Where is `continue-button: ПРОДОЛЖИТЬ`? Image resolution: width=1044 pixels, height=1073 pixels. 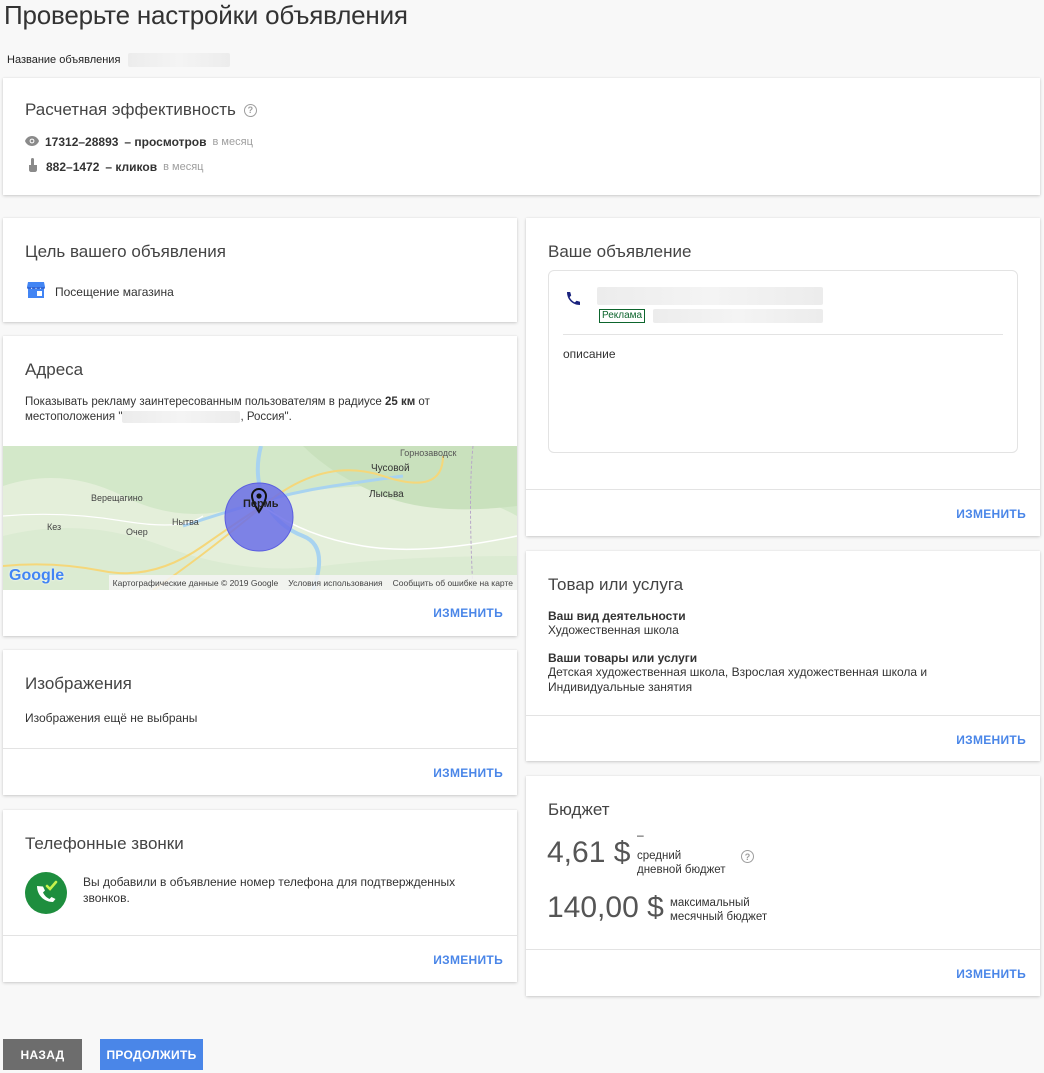 continue-button: ПРОДОЛЖИТЬ is located at coordinates (151, 1054).